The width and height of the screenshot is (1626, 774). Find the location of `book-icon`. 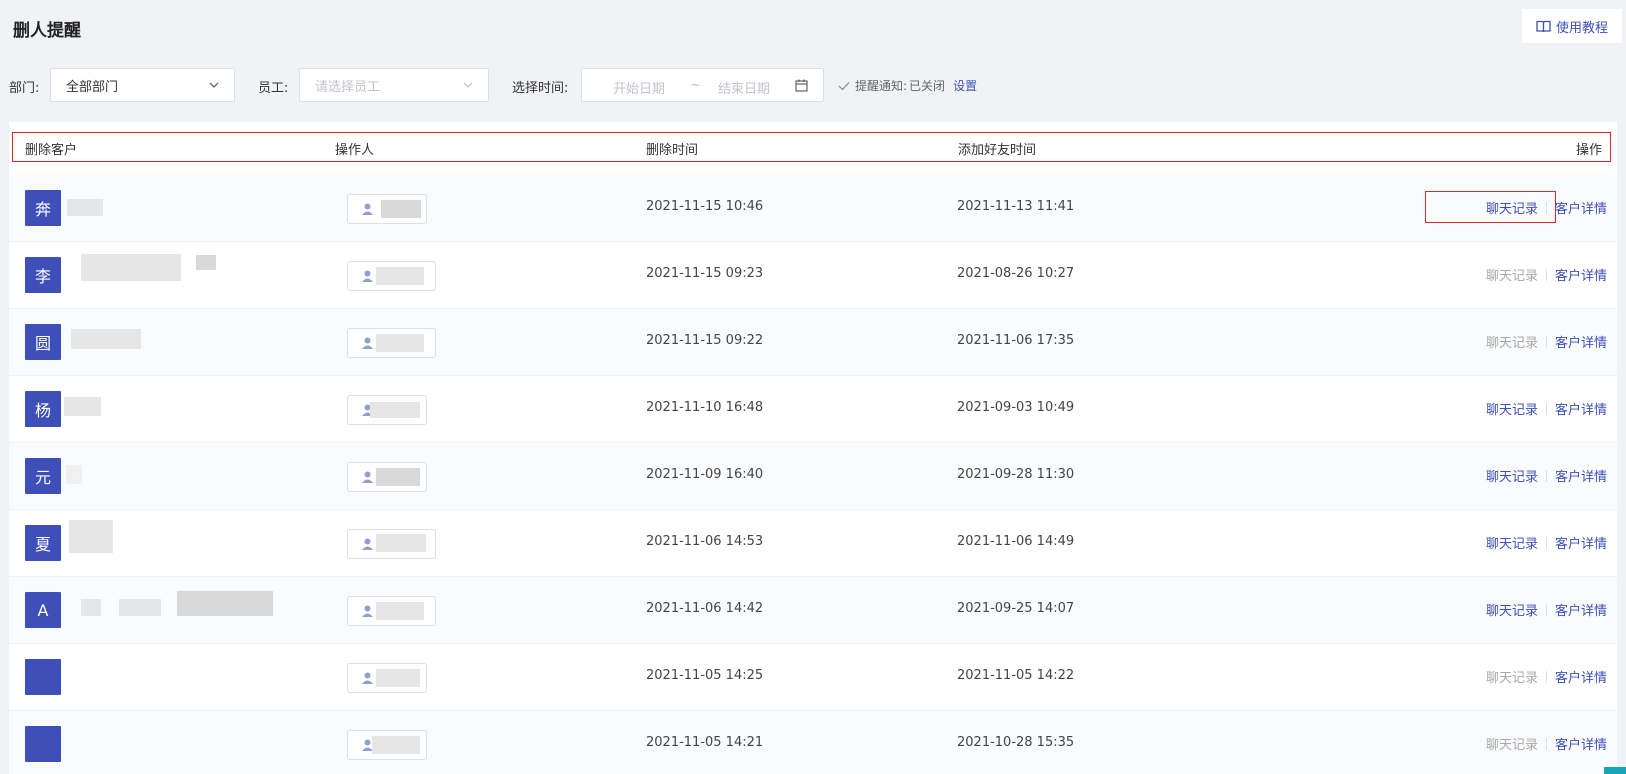

book-icon is located at coordinates (1543, 26).